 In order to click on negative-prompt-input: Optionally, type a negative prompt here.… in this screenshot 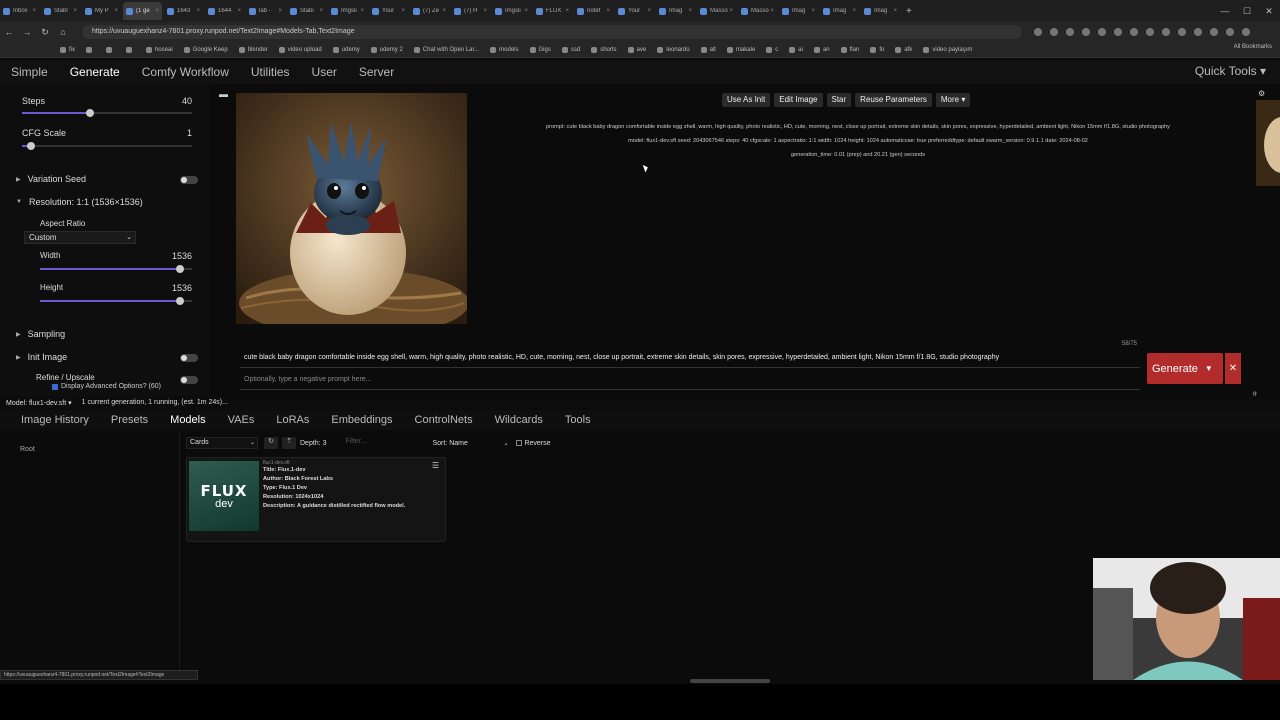, I will do `click(690, 381)`.